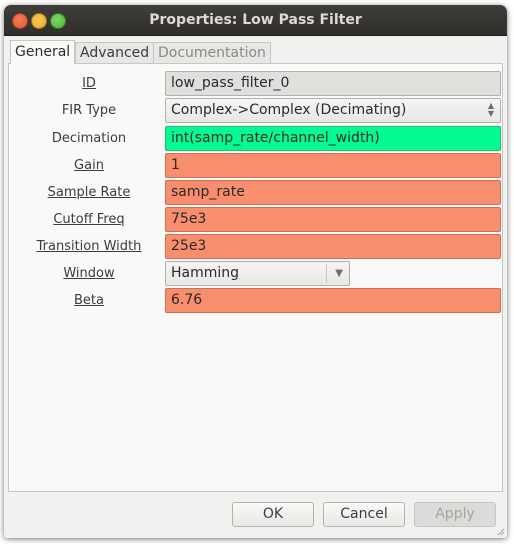 Image resolution: width=514 pixels, height=544 pixels. I want to click on param-row-gain: Gain 1, so click(255, 166).